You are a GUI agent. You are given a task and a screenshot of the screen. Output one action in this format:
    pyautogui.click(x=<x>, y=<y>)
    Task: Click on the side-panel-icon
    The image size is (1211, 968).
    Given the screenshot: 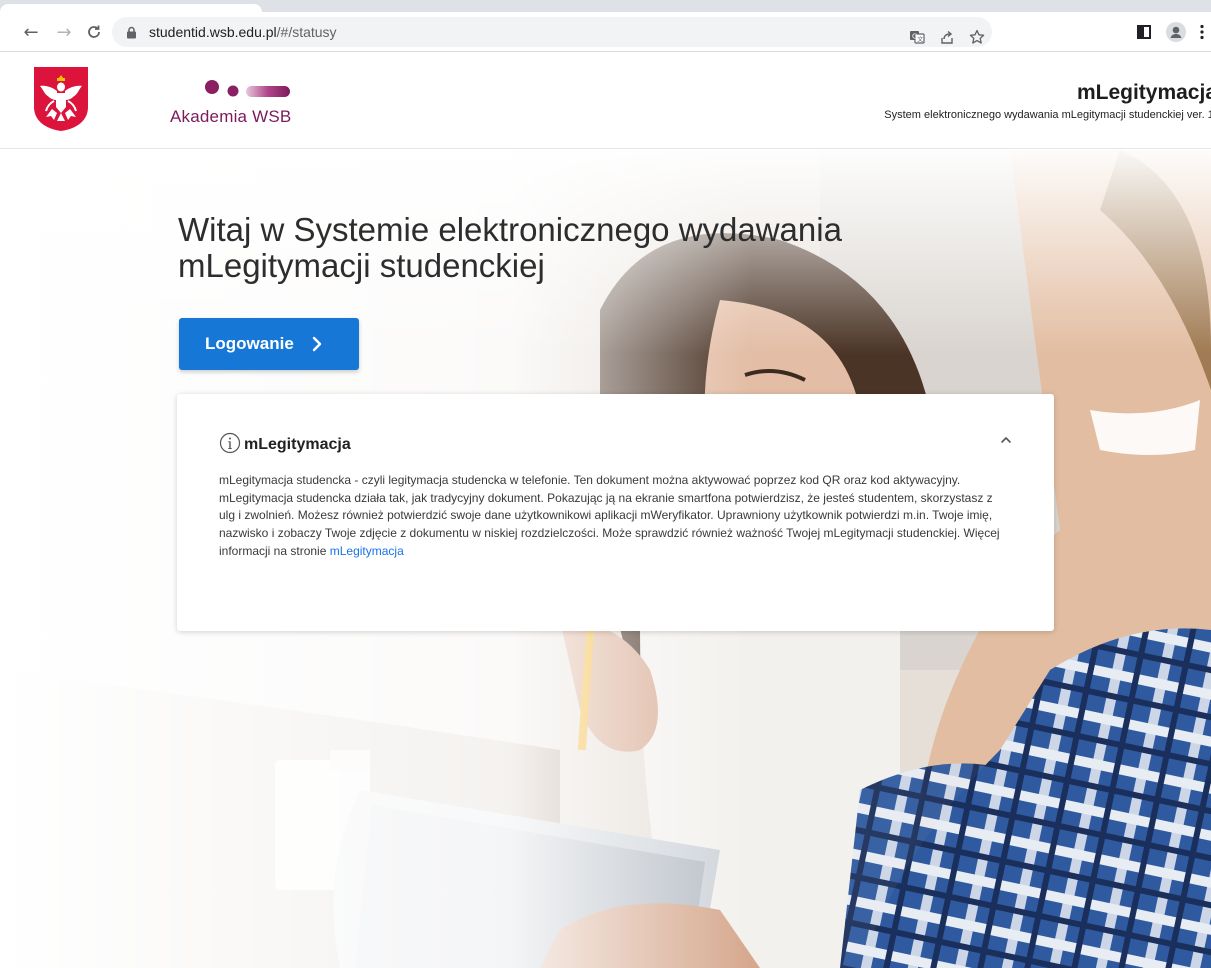 What is the action you would take?
    pyautogui.click(x=1144, y=32)
    